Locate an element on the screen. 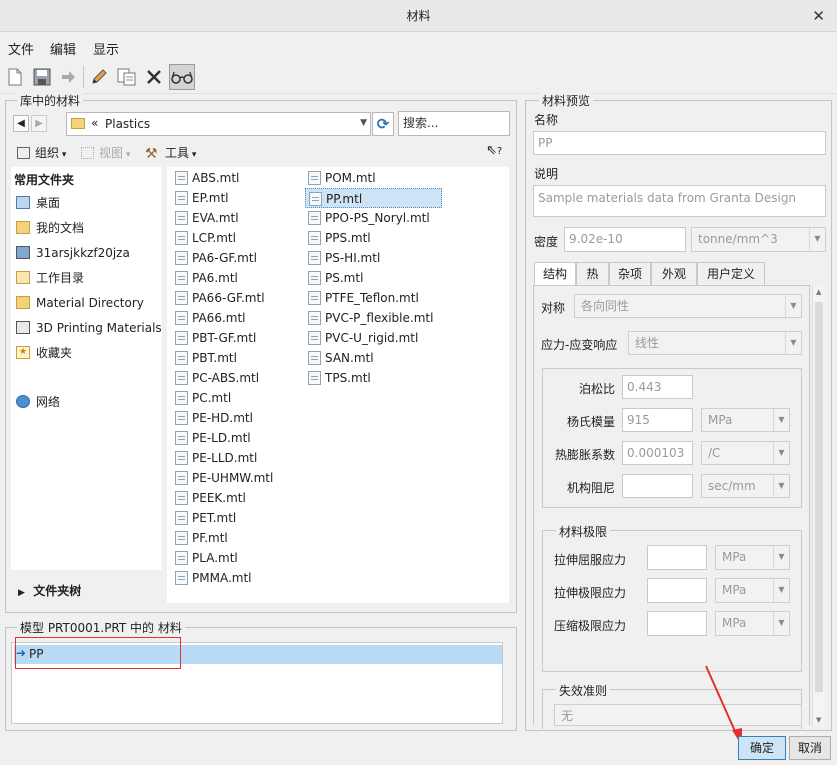 This screenshot has width=837, height=765. scrollbar: ▲ ▼ is located at coordinates (818, 506).